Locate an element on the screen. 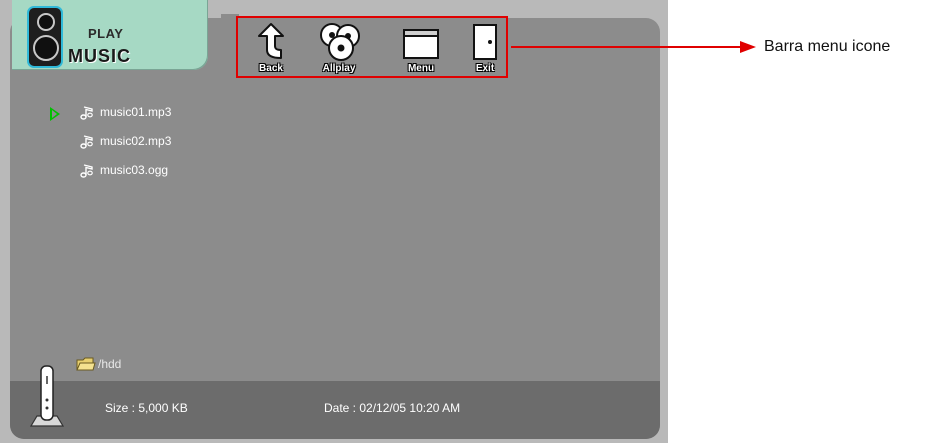  callout-arrow-icon is located at coordinates (748, 47).